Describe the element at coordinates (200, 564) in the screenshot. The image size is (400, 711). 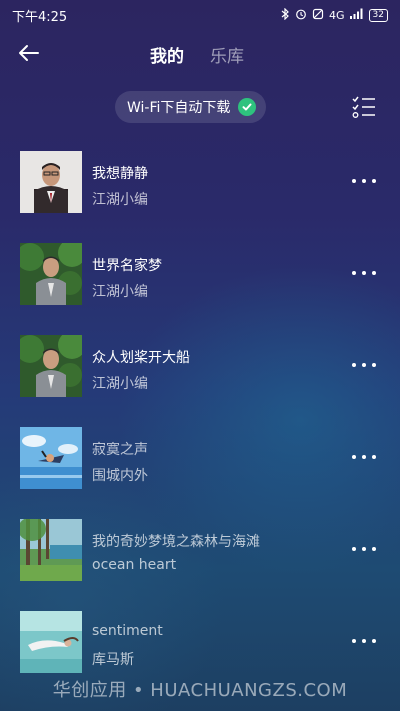
I see `song-row: 我的奇妙梦境之森林与海滩 ocean heart` at that location.